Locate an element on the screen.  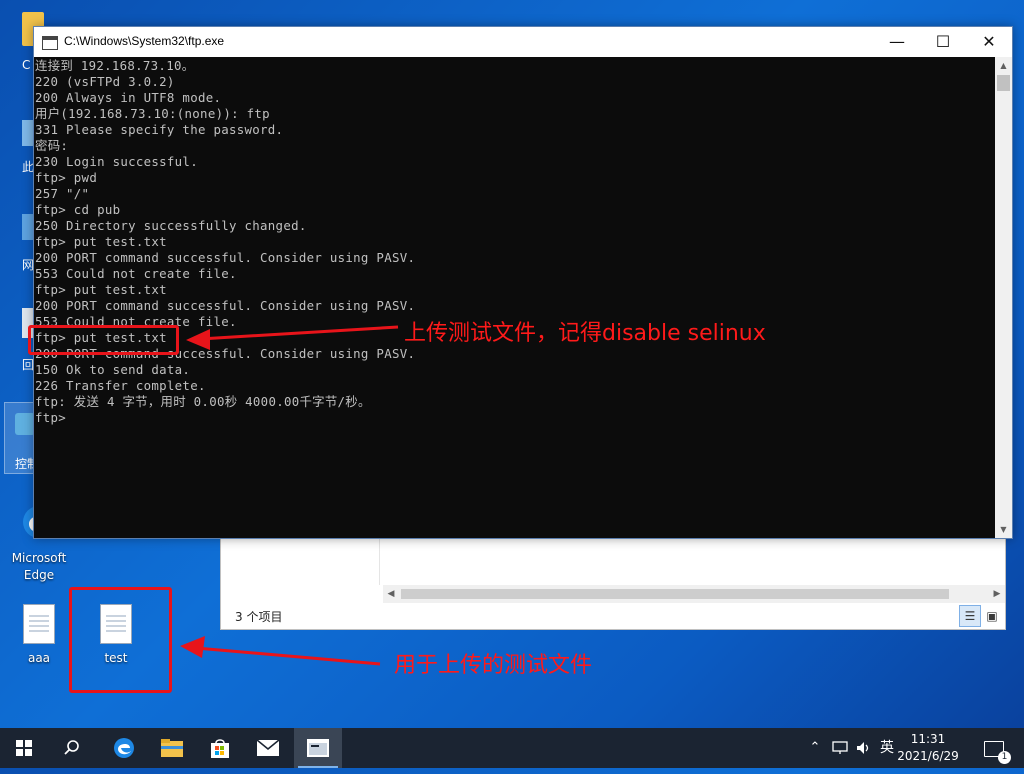
chevron-up-icon: ⌃ is located at coordinates (815, 747).